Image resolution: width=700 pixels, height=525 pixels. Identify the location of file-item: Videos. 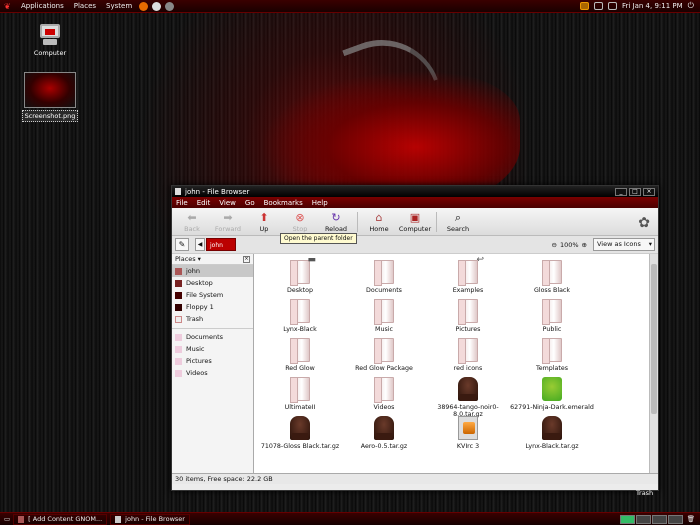
(384, 396).